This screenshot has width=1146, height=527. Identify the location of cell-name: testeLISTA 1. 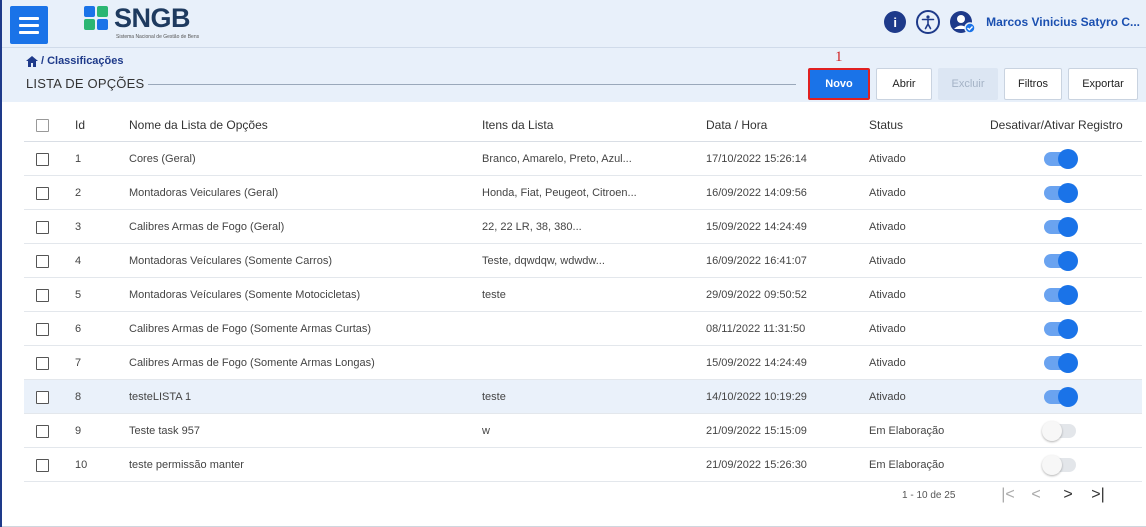
(160, 397).